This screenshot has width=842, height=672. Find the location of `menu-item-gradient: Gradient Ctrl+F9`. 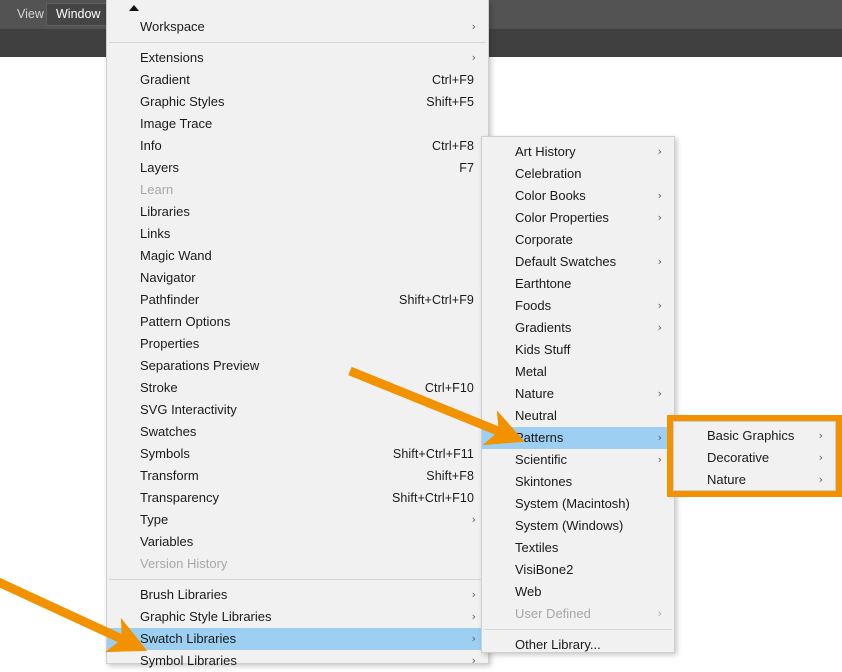

menu-item-gradient: Gradient Ctrl+F9 is located at coordinates (297, 80).